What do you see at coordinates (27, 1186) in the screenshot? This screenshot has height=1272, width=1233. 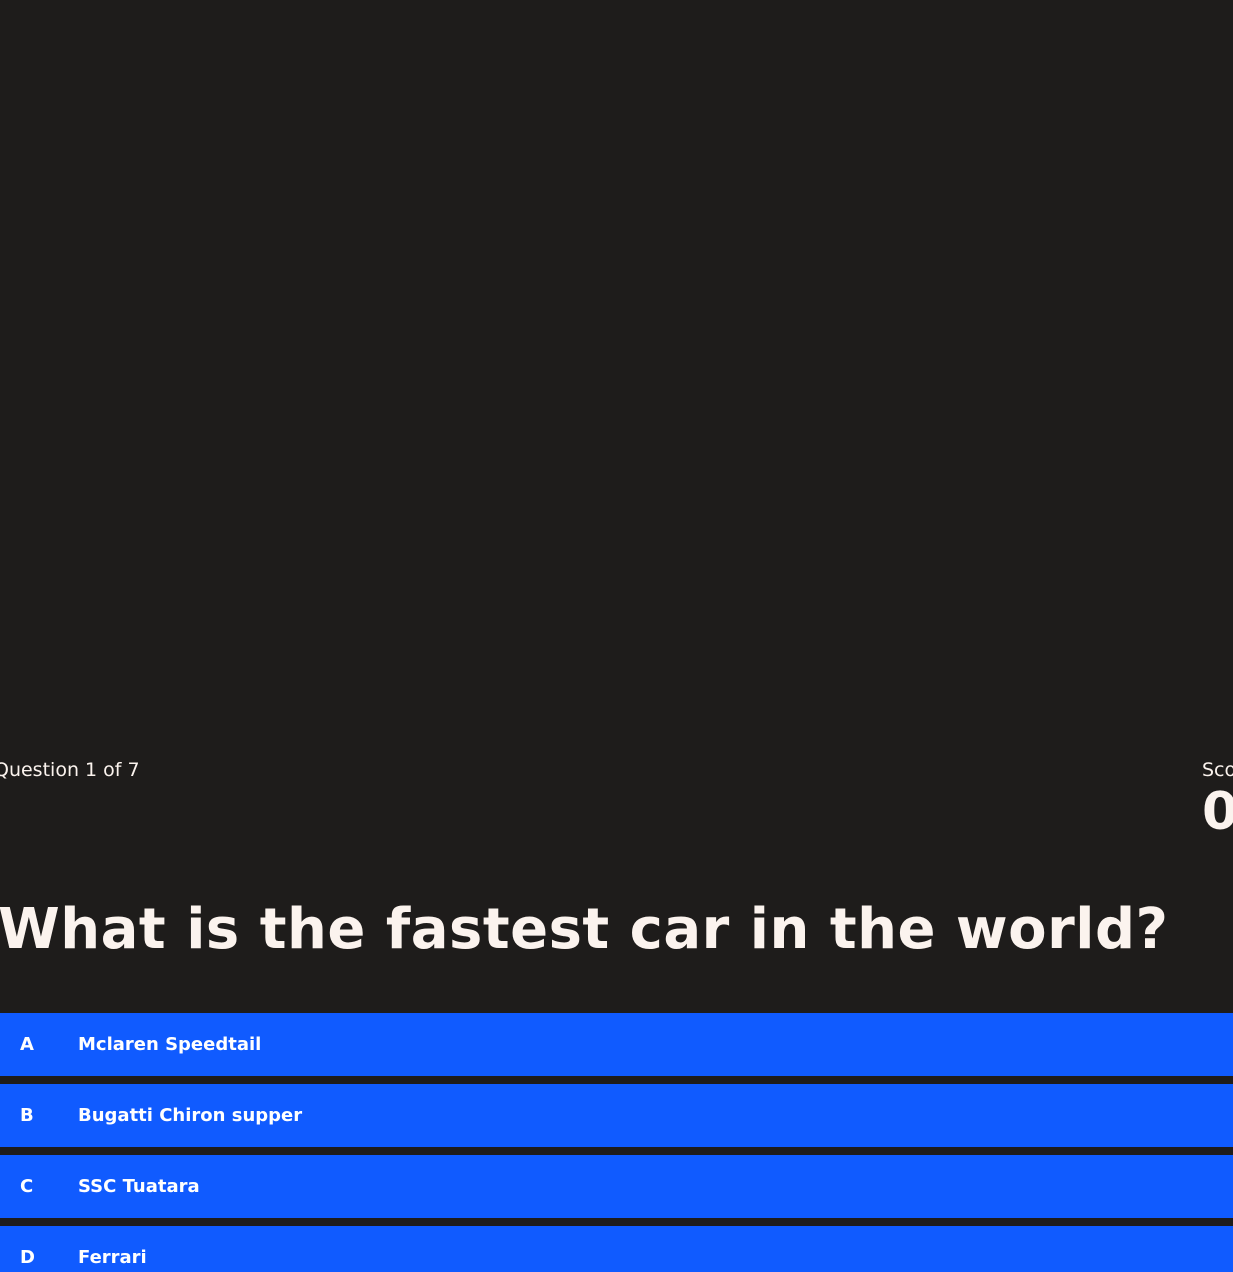 I see `answer-letter: C` at bounding box center [27, 1186].